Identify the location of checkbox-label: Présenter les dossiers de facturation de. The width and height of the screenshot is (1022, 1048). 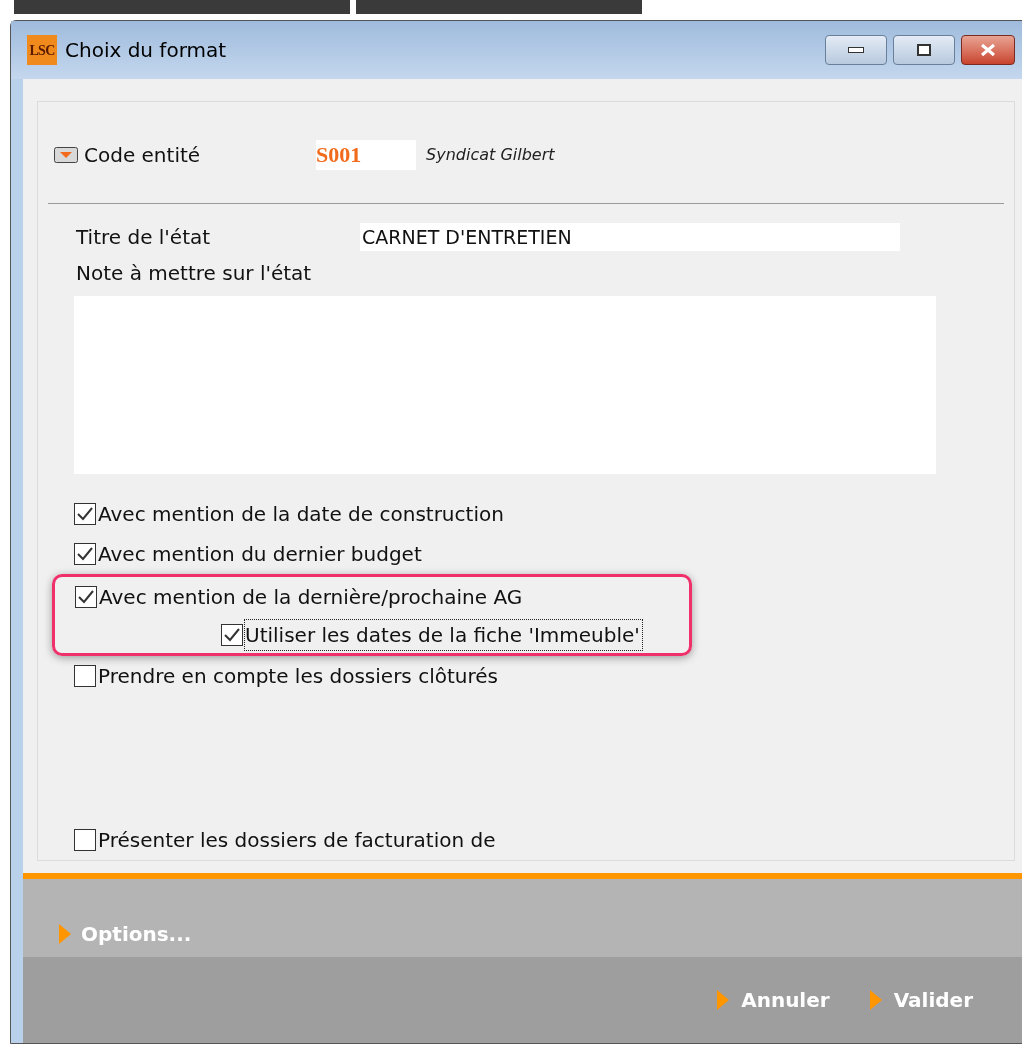
(297, 840).